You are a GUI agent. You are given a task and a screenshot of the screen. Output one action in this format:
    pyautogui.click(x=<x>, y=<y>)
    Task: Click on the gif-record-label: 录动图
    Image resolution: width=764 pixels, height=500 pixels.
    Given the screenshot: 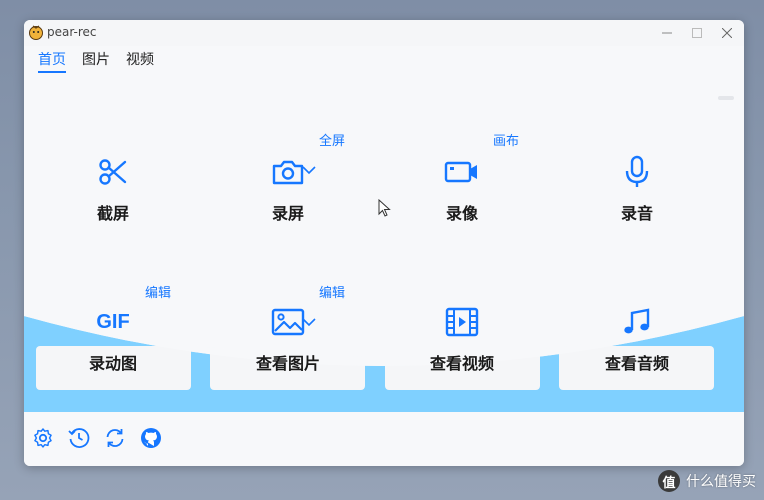 What is the action you would take?
    pyautogui.click(x=112, y=363)
    